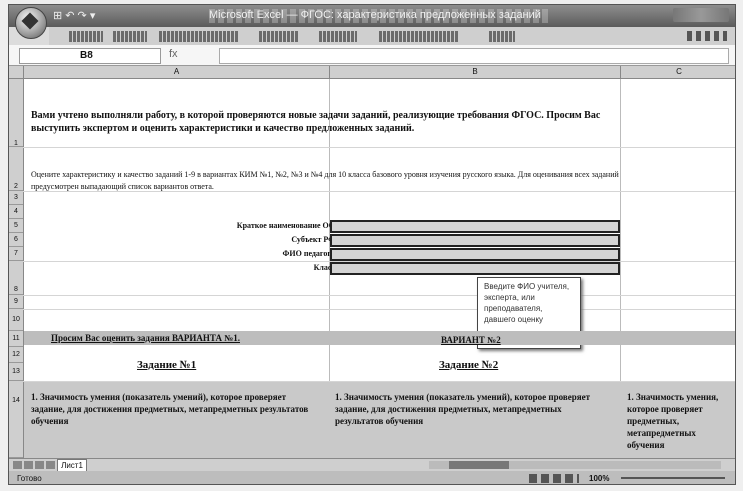  I want to click on row-header: 13, so click(16, 372).